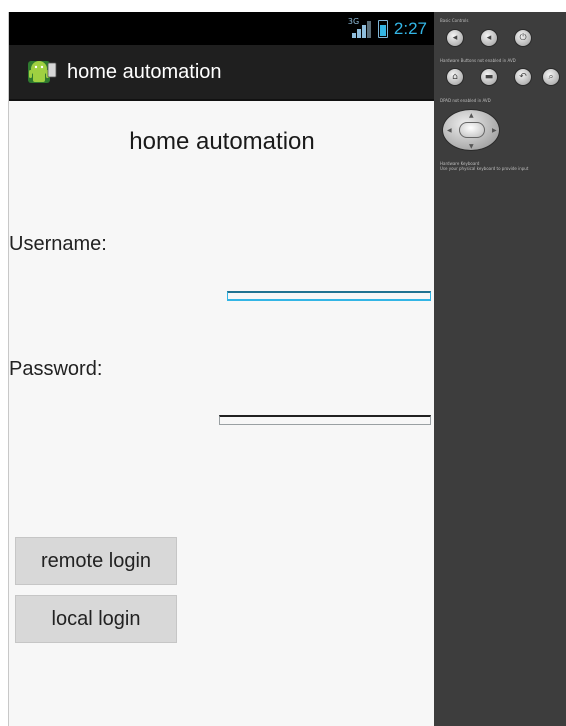 This screenshot has width=566, height=726. What do you see at coordinates (471, 100) in the screenshot?
I see `dpad-note: not enabled in AVD` at bounding box center [471, 100].